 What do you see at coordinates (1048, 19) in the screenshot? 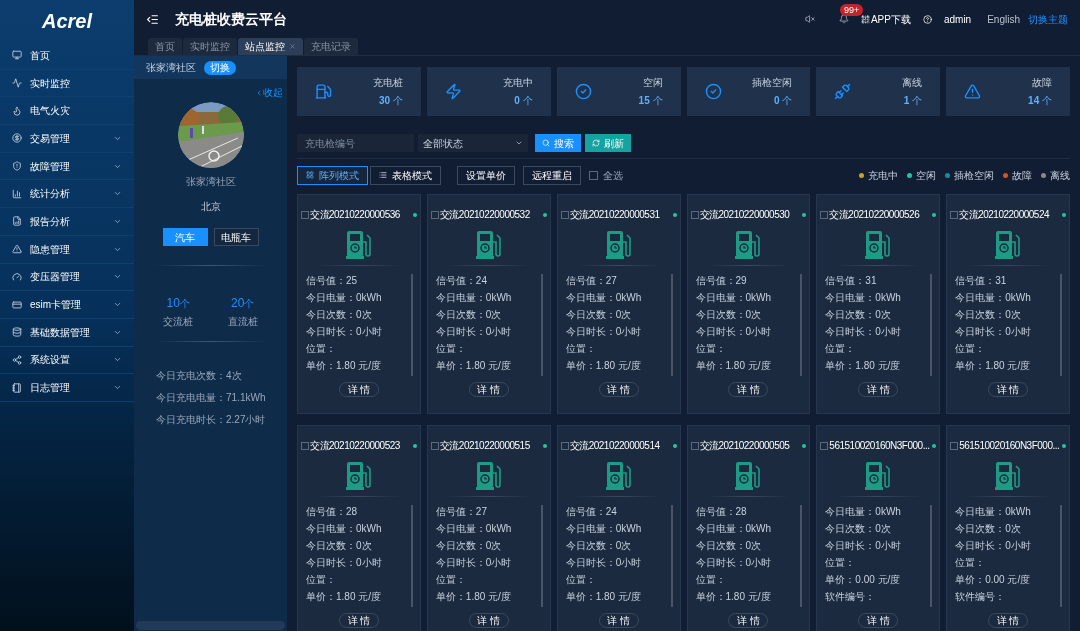
I see `theme-switch-link: 切换主题` at bounding box center [1048, 19].